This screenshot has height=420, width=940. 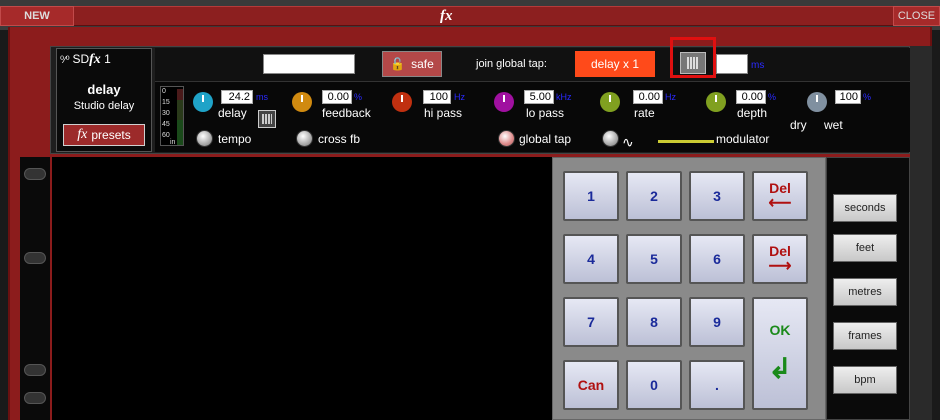 I want to click on key-9: 9, so click(x=717, y=322).